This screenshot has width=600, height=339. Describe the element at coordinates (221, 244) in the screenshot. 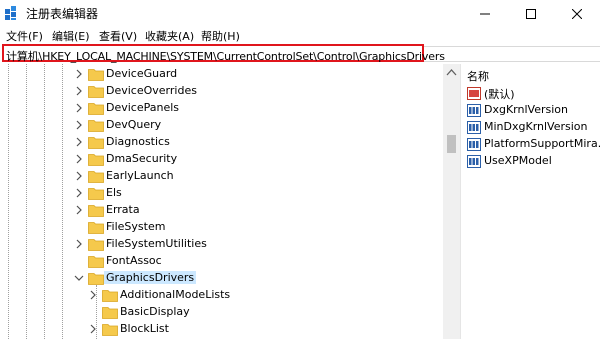

I see `tree-item: FileSystemUtilities` at that location.